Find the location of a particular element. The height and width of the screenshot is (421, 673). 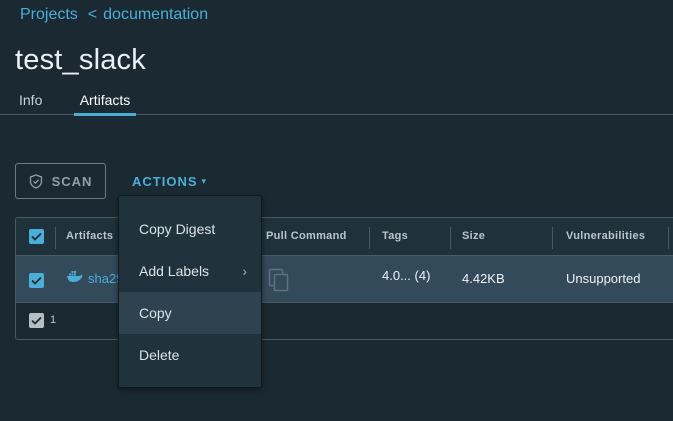

column-header-pull-command: Pull Command is located at coordinates (306, 236).